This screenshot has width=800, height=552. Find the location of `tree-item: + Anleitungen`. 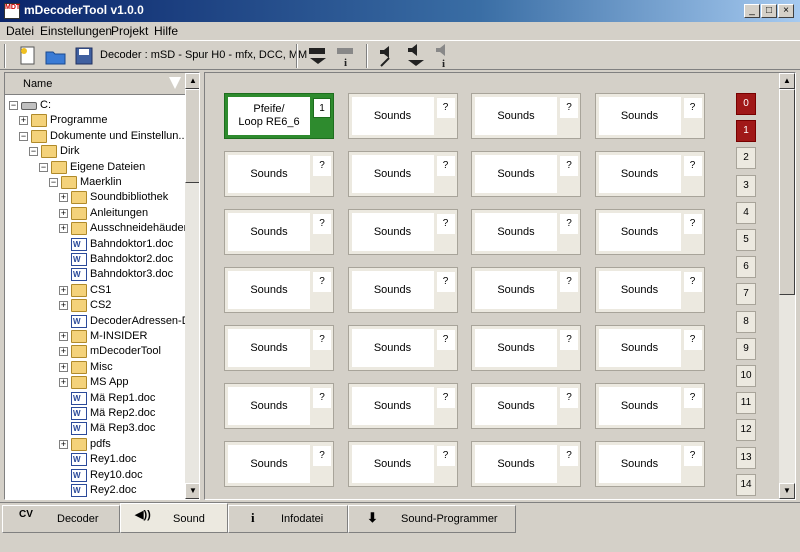

tree-item: + Anleitungen is located at coordinates (95, 213).